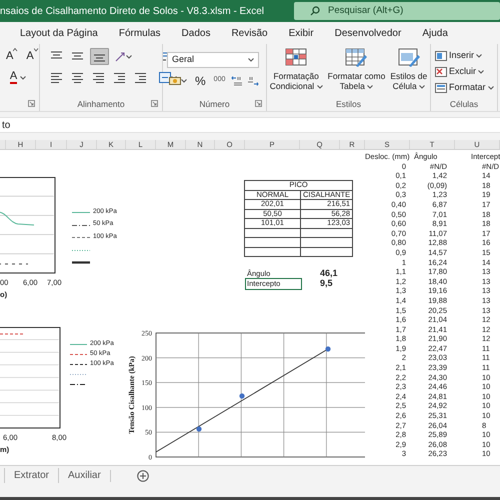 The image size is (500, 500). Describe the element at coordinates (132, 11) in the screenshot. I see `window-title: nsaios de Cisalhamento Direto de Solos - V8.3.xlsm - Excel` at that location.